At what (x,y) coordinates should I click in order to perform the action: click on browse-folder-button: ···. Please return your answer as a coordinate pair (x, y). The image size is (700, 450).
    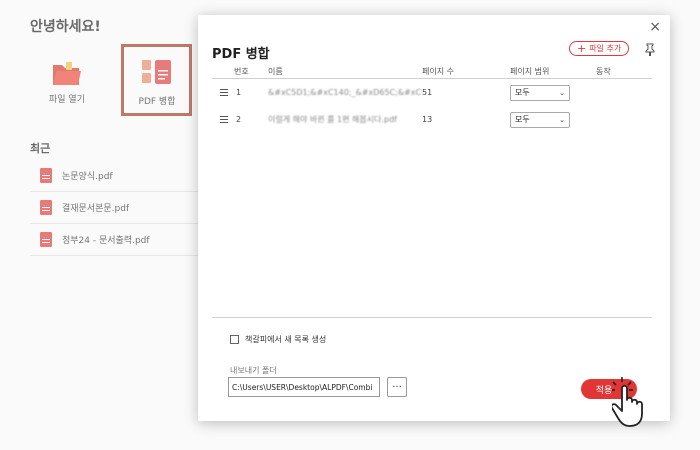
    Looking at the image, I should click on (397, 387).